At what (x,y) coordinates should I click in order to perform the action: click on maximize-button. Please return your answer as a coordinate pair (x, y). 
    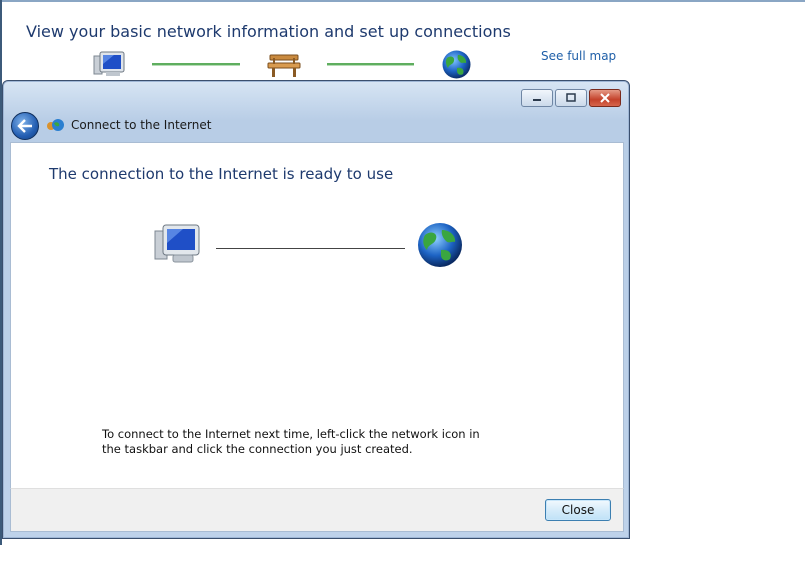
    Looking at the image, I should click on (571, 98).